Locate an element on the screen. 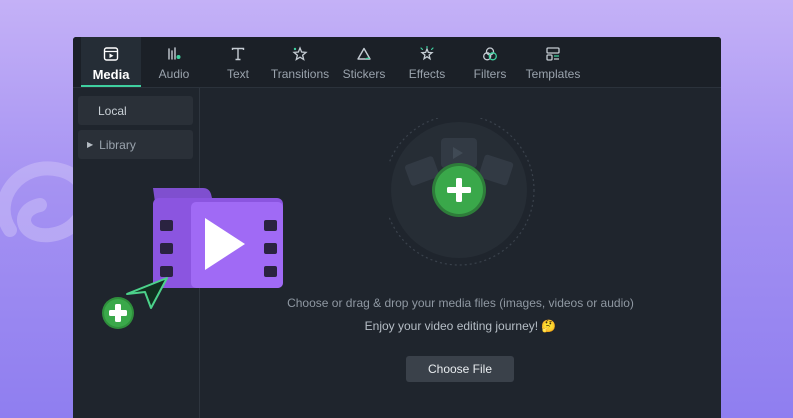  sidebar-item-label: Library is located at coordinates (117, 144).